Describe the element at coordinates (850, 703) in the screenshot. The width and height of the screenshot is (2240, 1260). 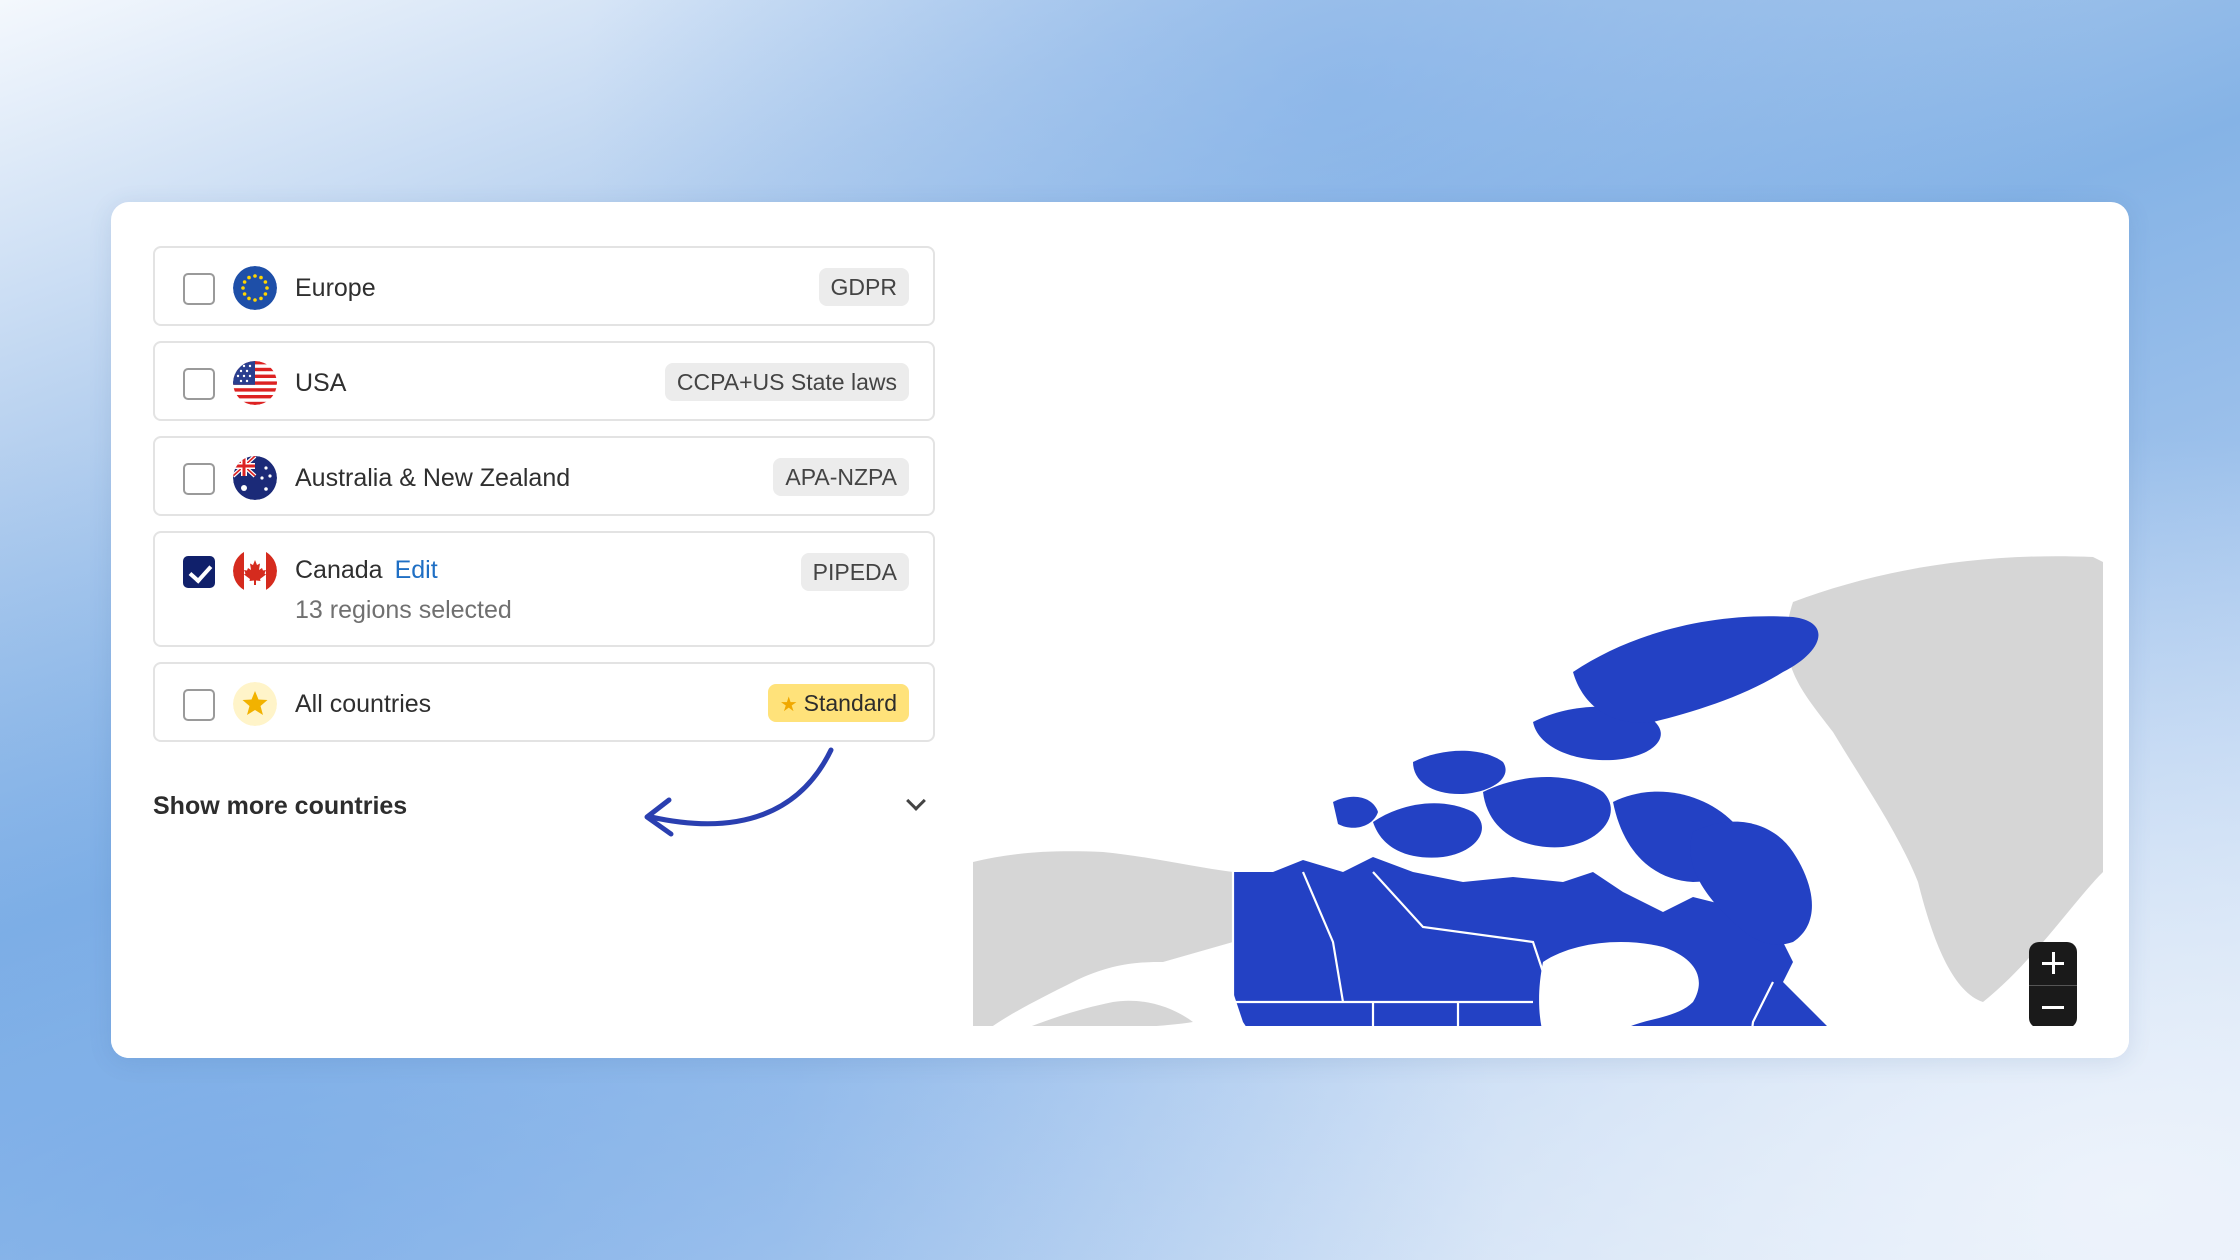
I see `standard-badge-label: Standard` at that location.